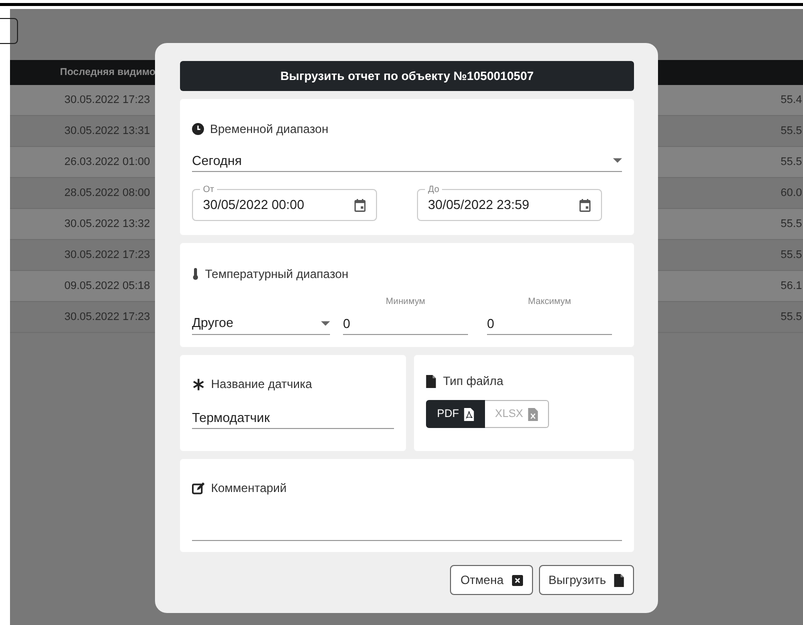 Image resolution: width=803 pixels, height=625 pixels. Describe the element at coordinates (407, 161) in the screenshot. I see `dropdown-field: Сегодня` at that location.